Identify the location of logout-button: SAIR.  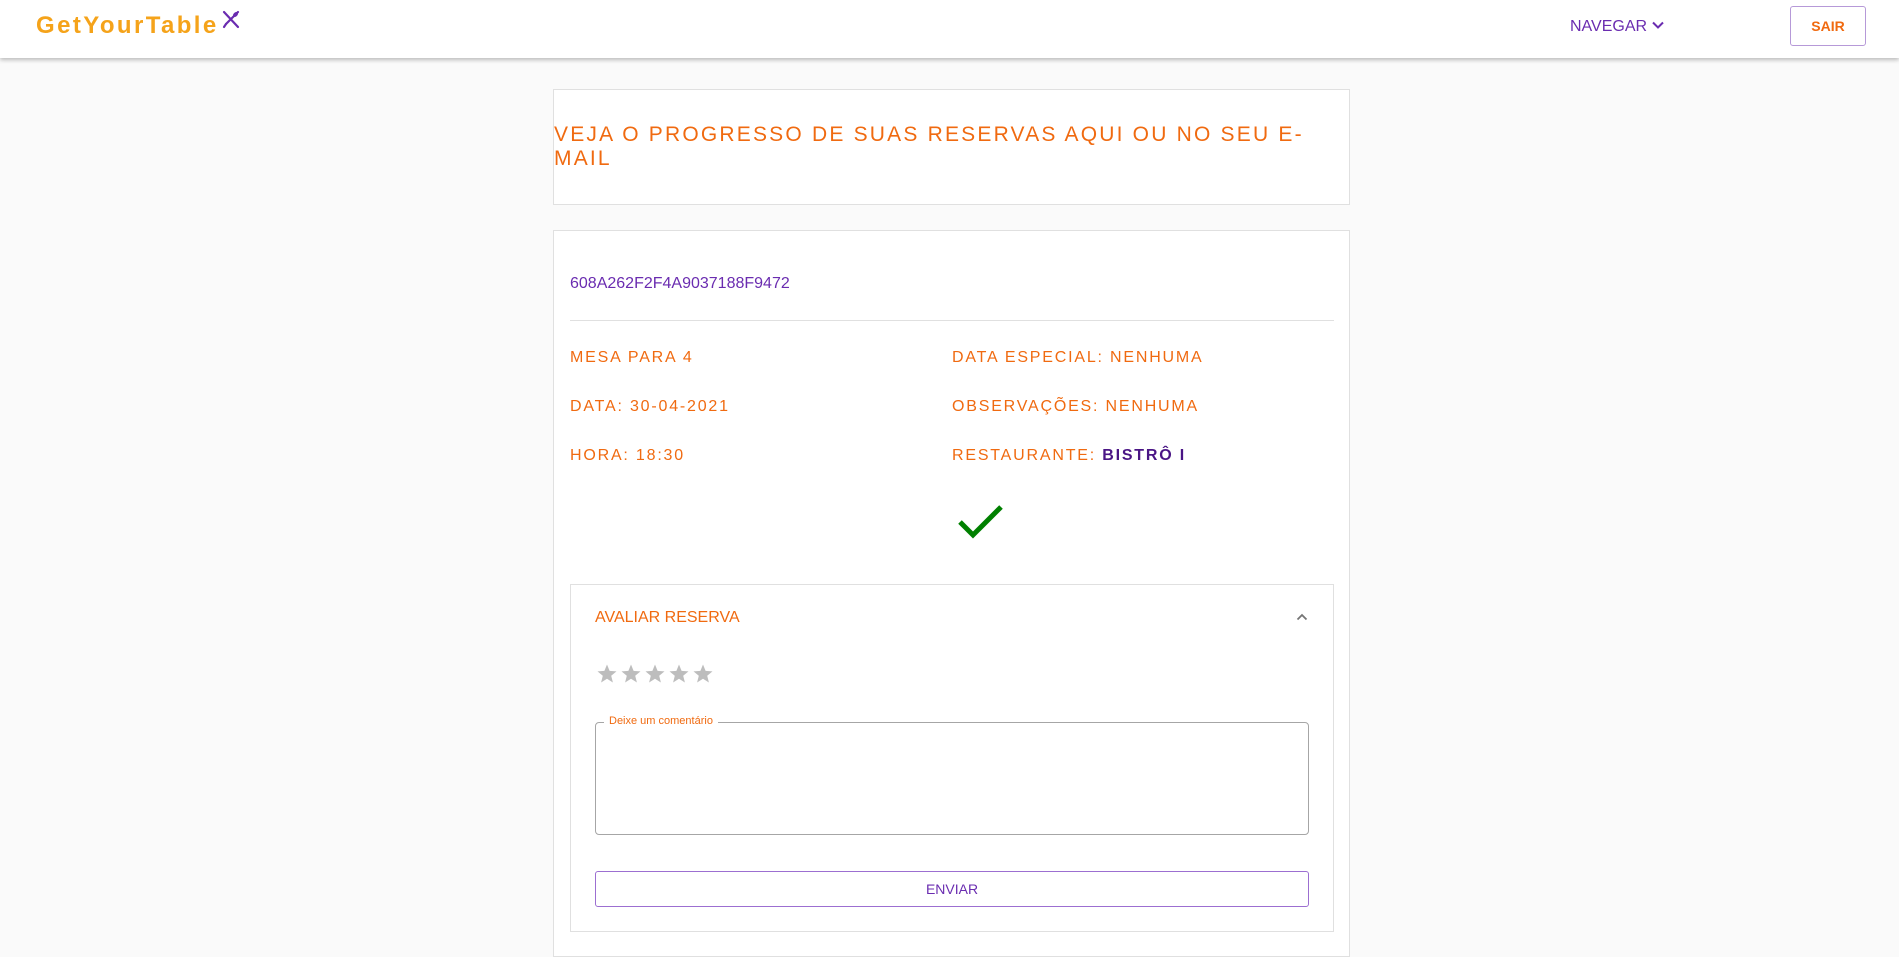
(1828, 26).